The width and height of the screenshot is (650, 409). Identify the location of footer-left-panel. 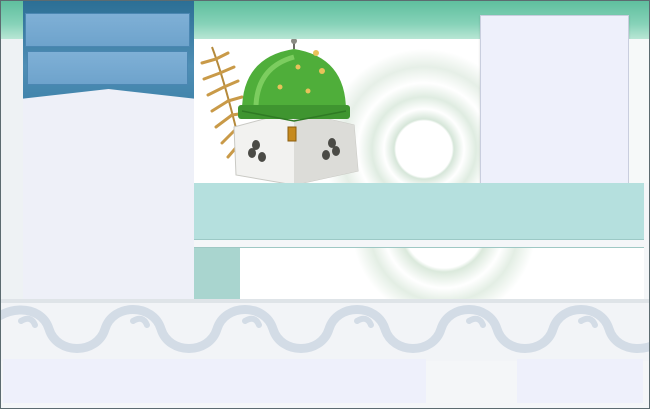
(214, 381).